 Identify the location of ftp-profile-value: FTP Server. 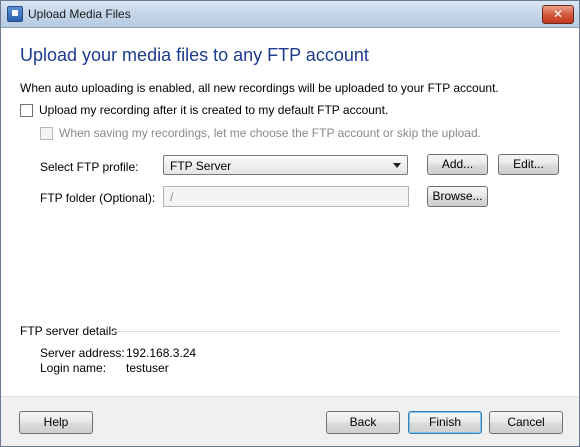
(201, 166).